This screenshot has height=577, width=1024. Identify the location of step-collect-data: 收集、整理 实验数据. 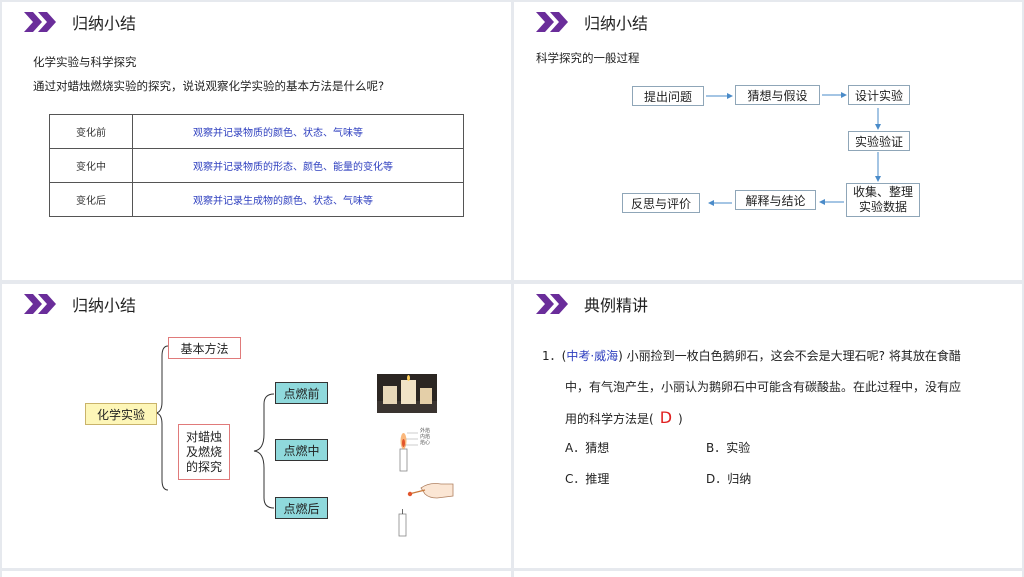
(883, 200).